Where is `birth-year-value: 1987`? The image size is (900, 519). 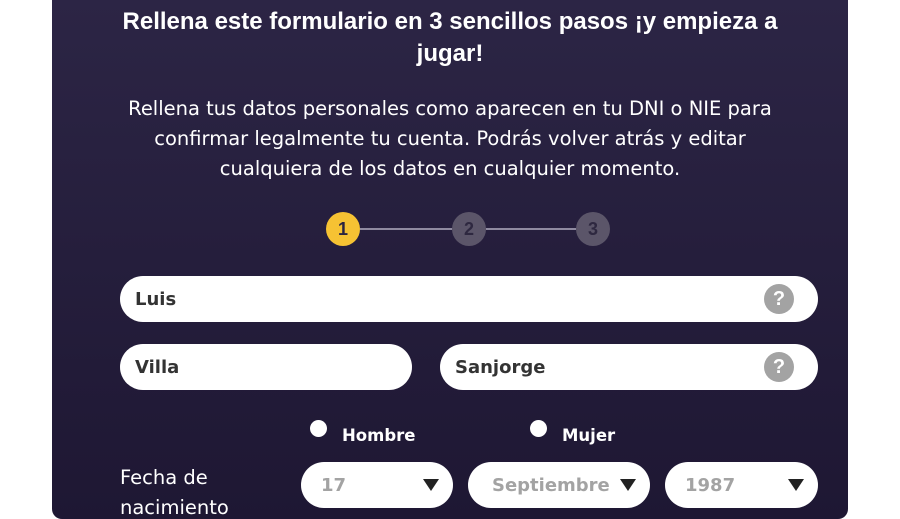 birth-year-value: 1987 is located at coordinates (710, 485).